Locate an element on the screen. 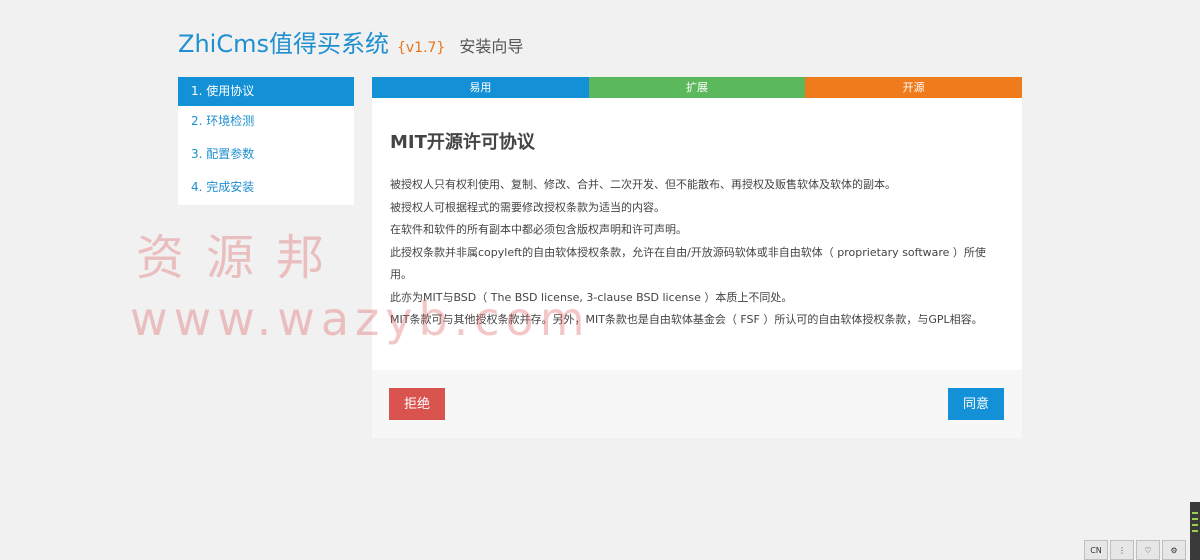  reject-button: 拒绝 is located at coordinates (417, 404).